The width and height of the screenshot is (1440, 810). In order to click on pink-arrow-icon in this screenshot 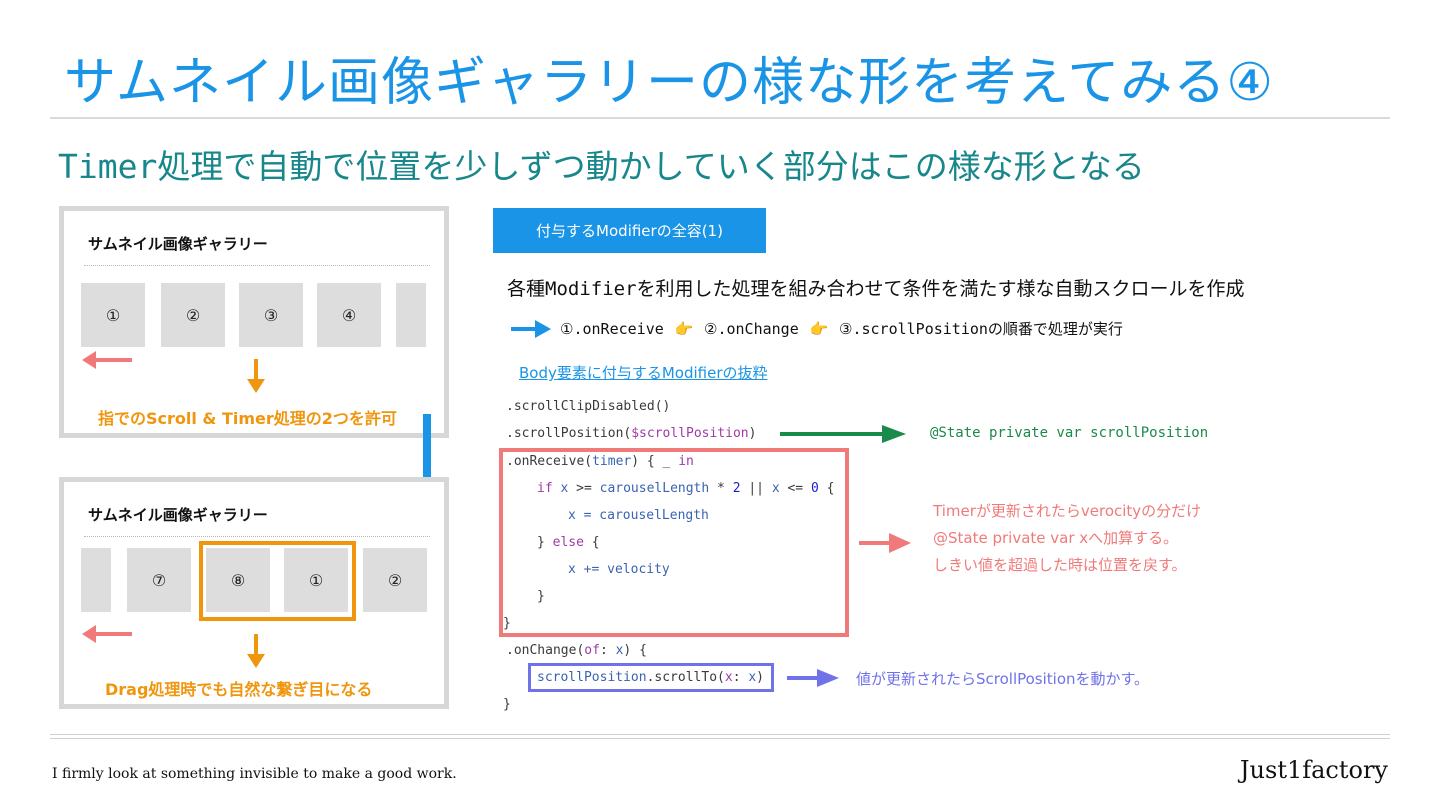, I will do `click(885, 543)`.